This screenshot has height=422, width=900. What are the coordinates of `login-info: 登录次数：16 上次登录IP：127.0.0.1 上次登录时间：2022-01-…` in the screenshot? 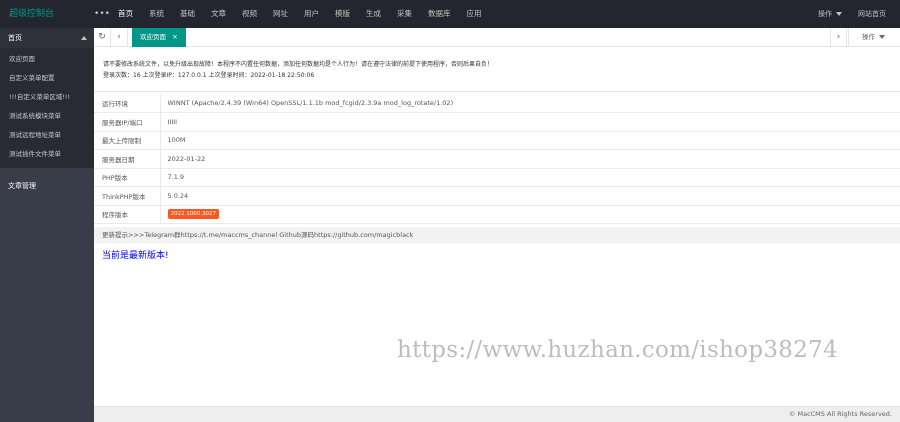 It's located at (209, 75).